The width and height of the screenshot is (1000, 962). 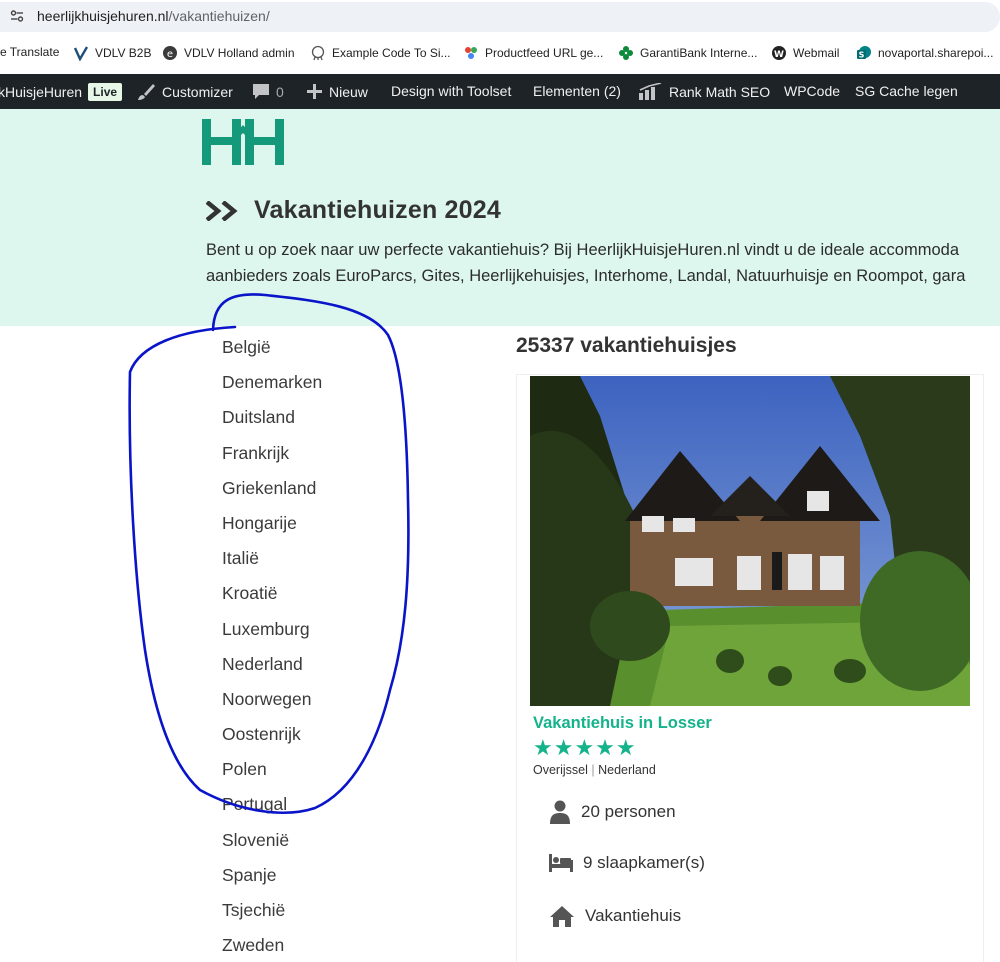 What do you see at coordinates (239, 53) in the screenshot?
I see `bookmark-label: VDLV Holland admin` at bounding box center [239, 53].